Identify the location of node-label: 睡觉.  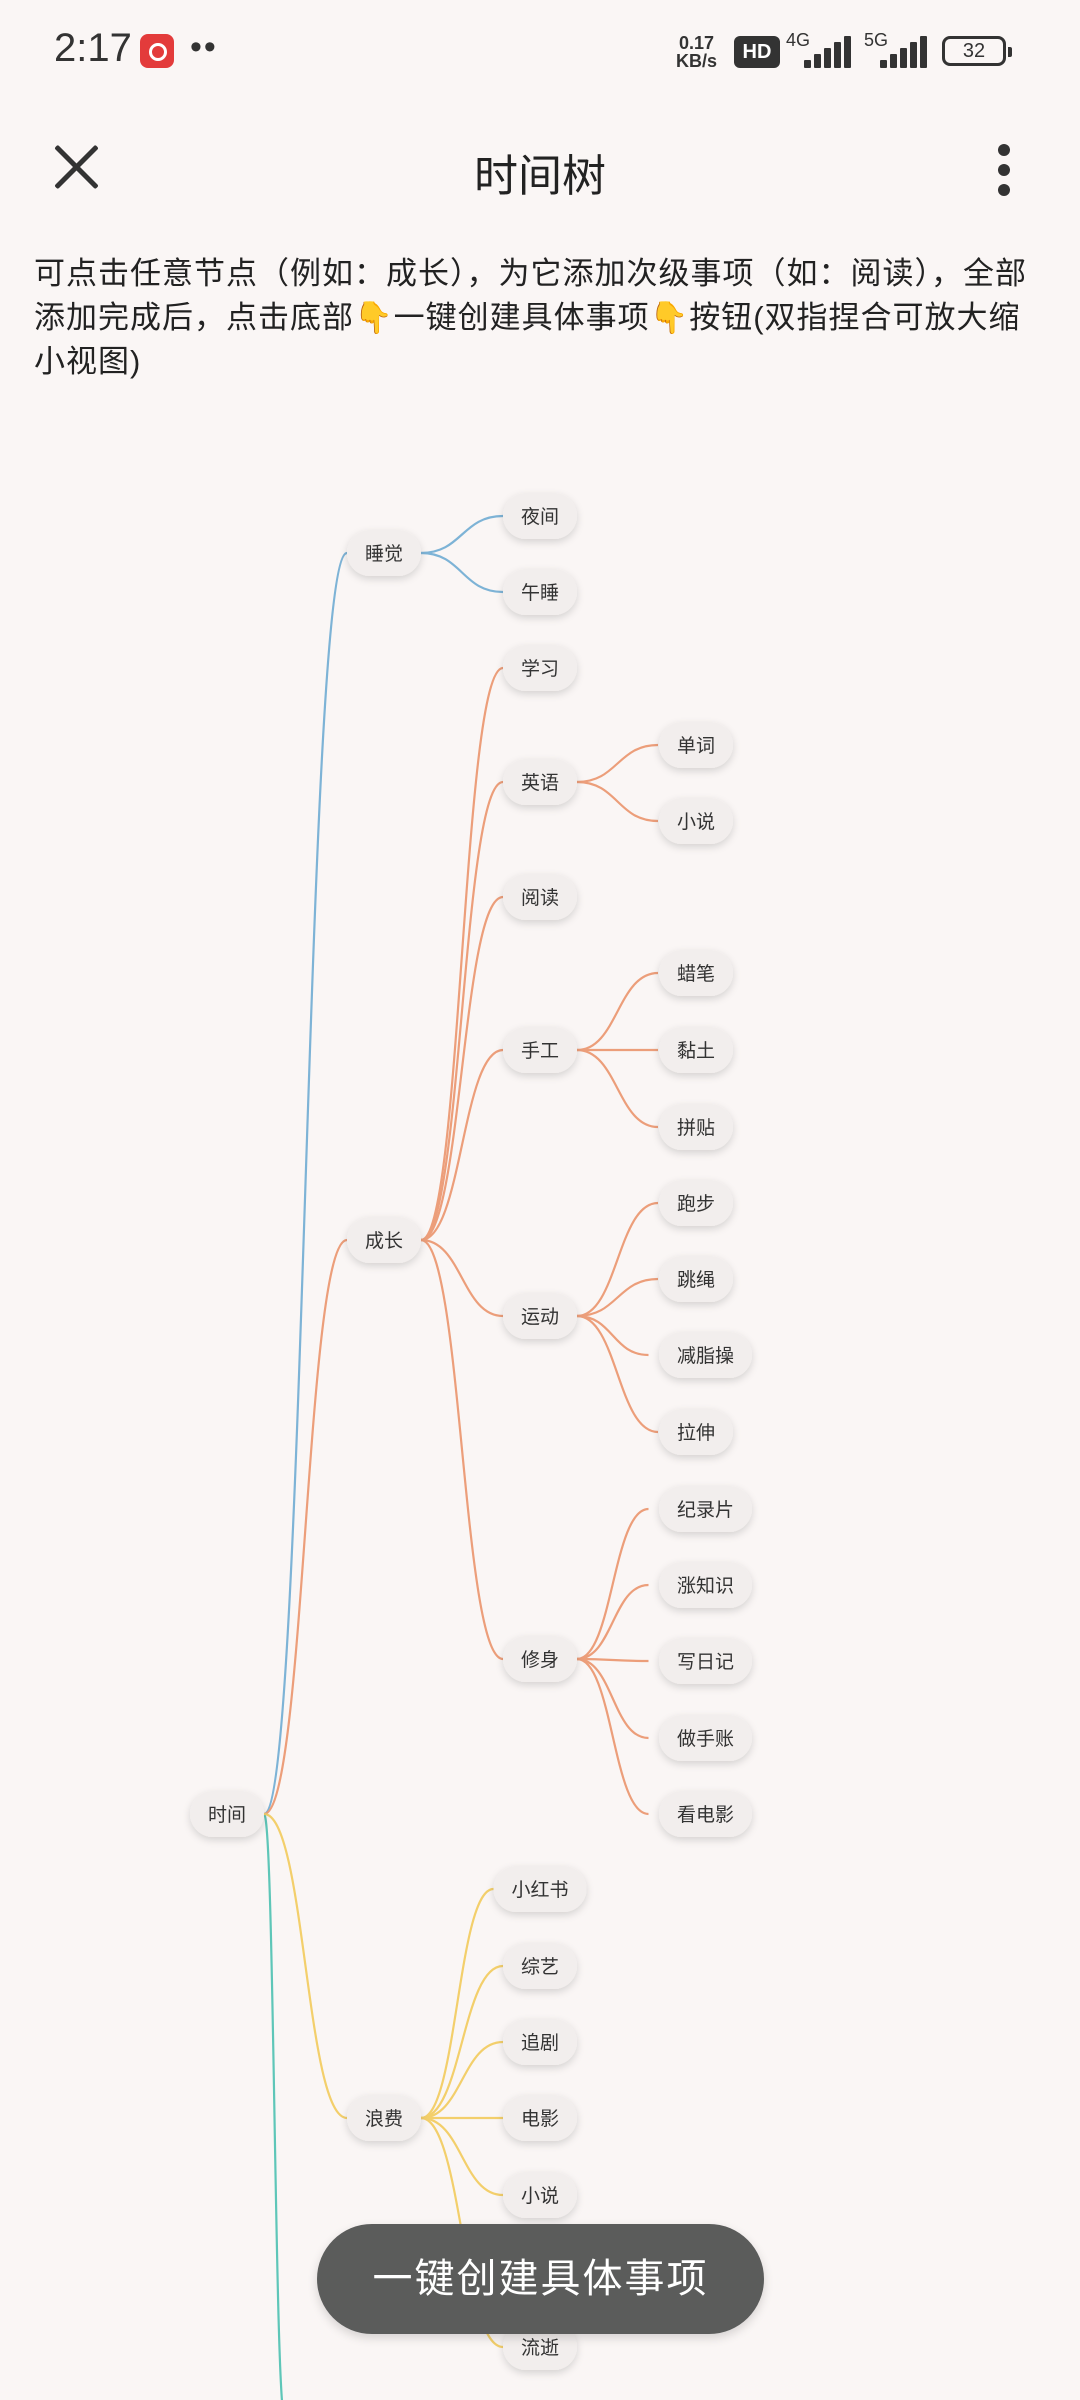
(384, 554).